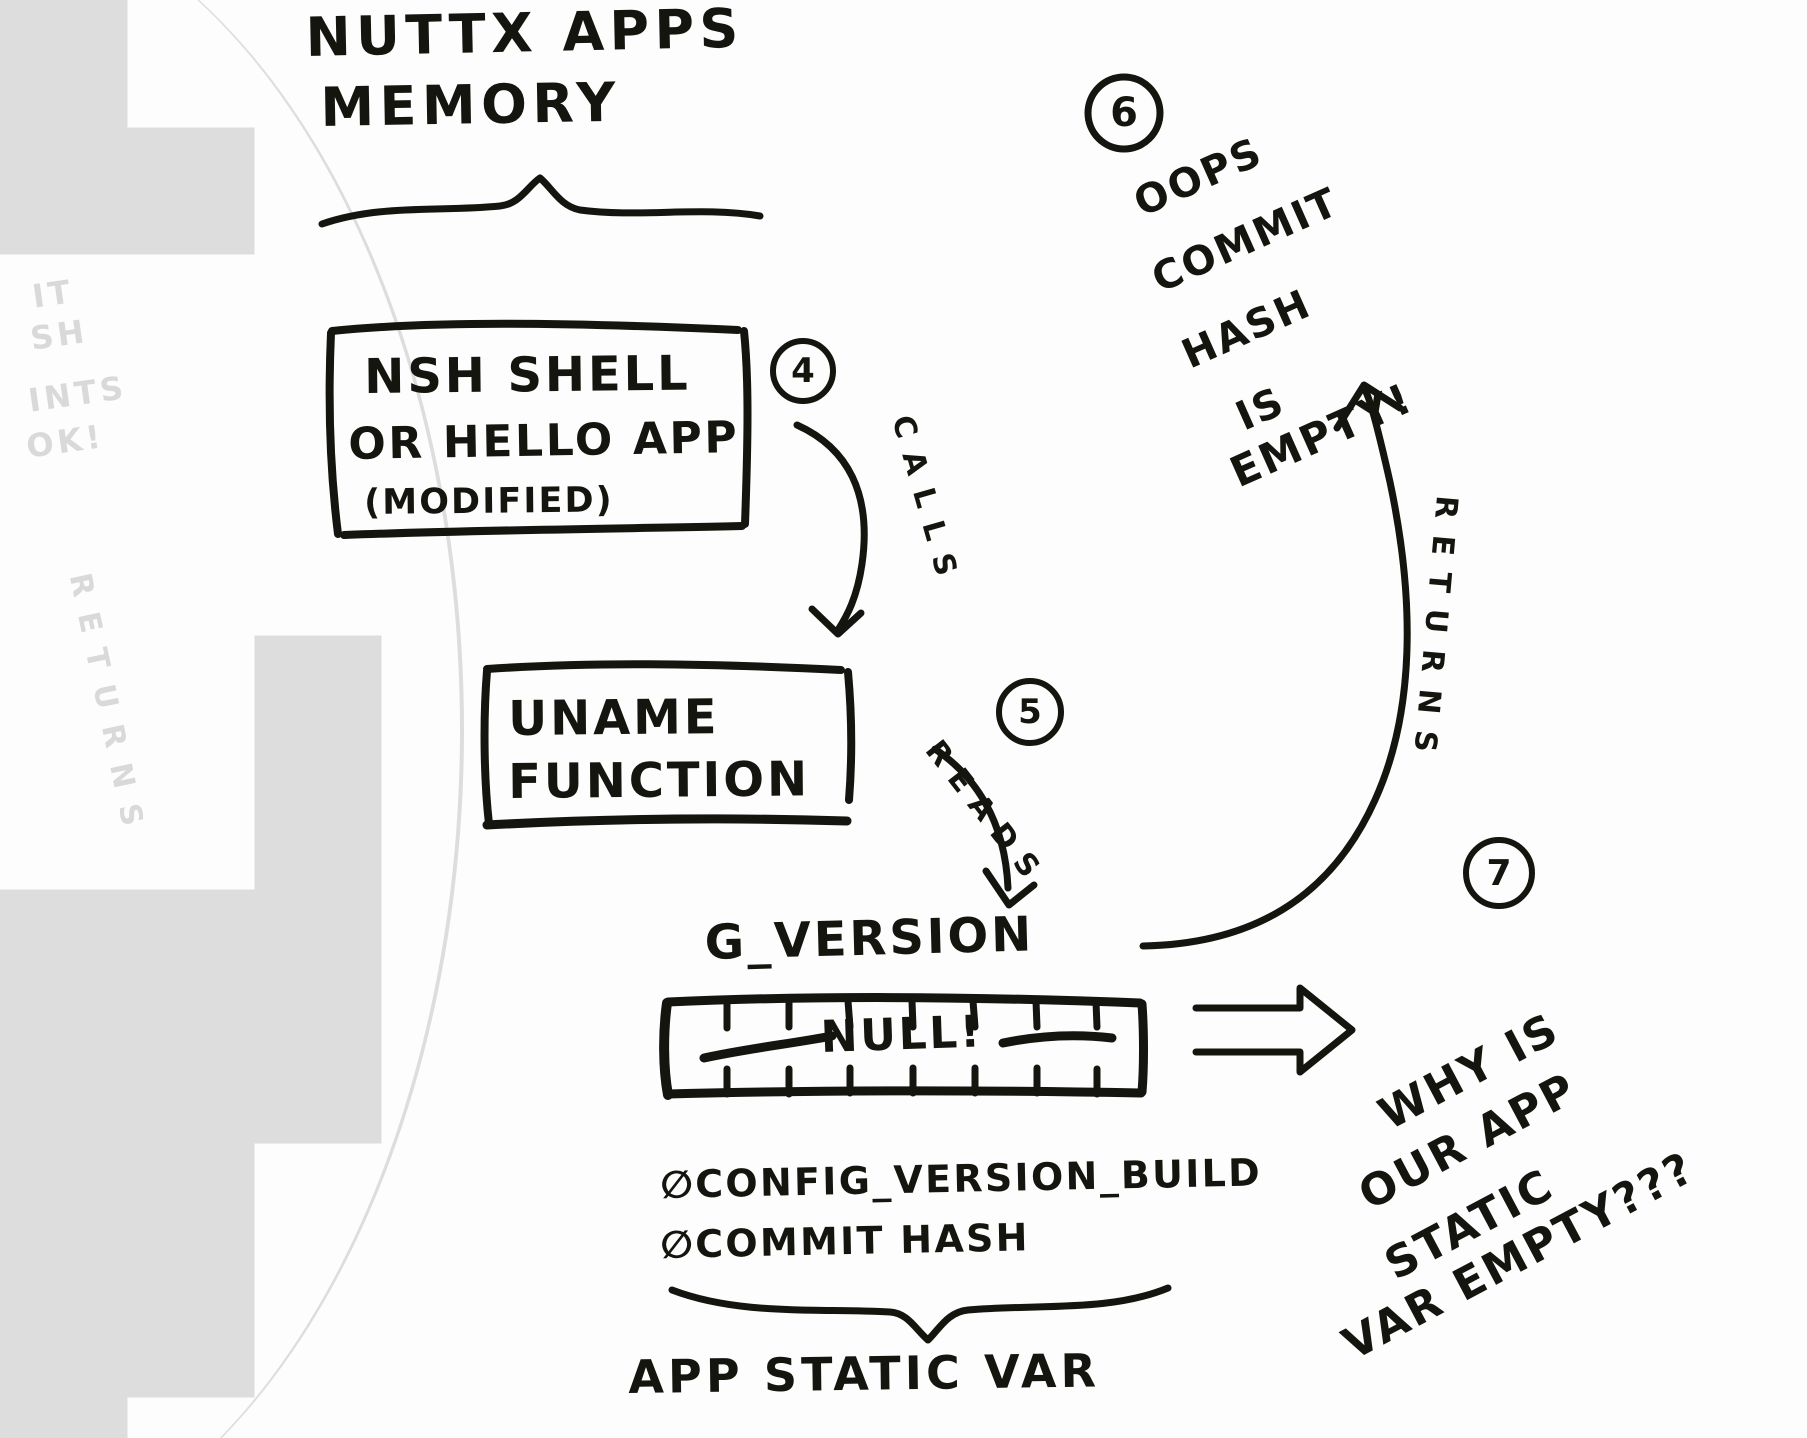 The width and height of the screenshot is (1807, 1438). Describe the element at coordinates (53, 294) in the screenshot. I see `ghost-text-line-1: IT` at that location.